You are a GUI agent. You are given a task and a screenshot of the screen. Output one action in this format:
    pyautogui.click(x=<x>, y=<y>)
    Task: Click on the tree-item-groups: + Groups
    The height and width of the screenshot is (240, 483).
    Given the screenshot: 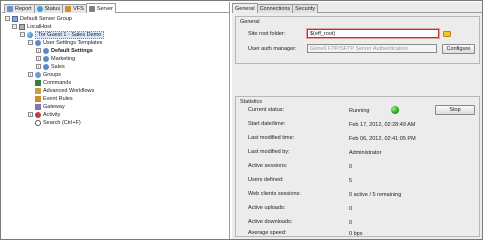 What is the action you would take?
    pyautogui.click(x=44, y=74)
    